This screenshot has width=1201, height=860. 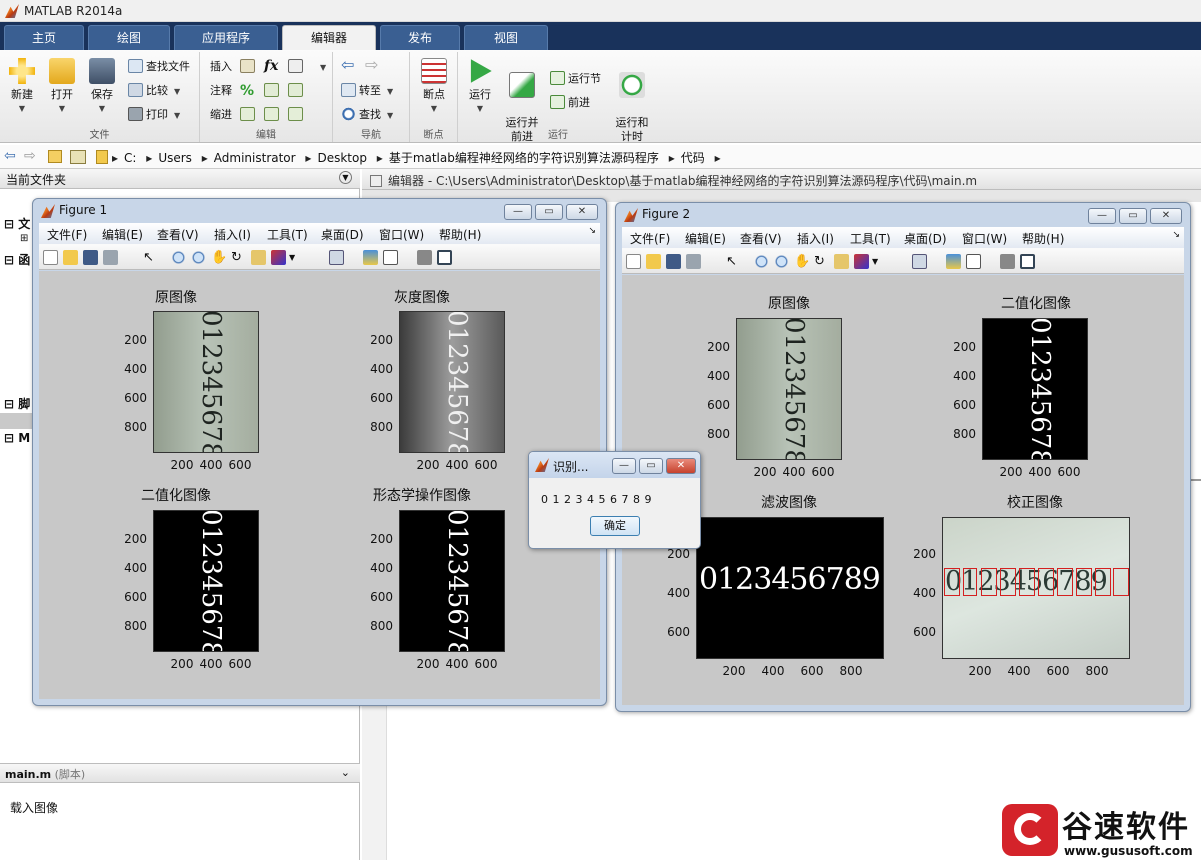 I want to click on breadcrumb-item: 基于matlab编程神经网络的字符识别算法源码程序, so click(x=524, y=158).